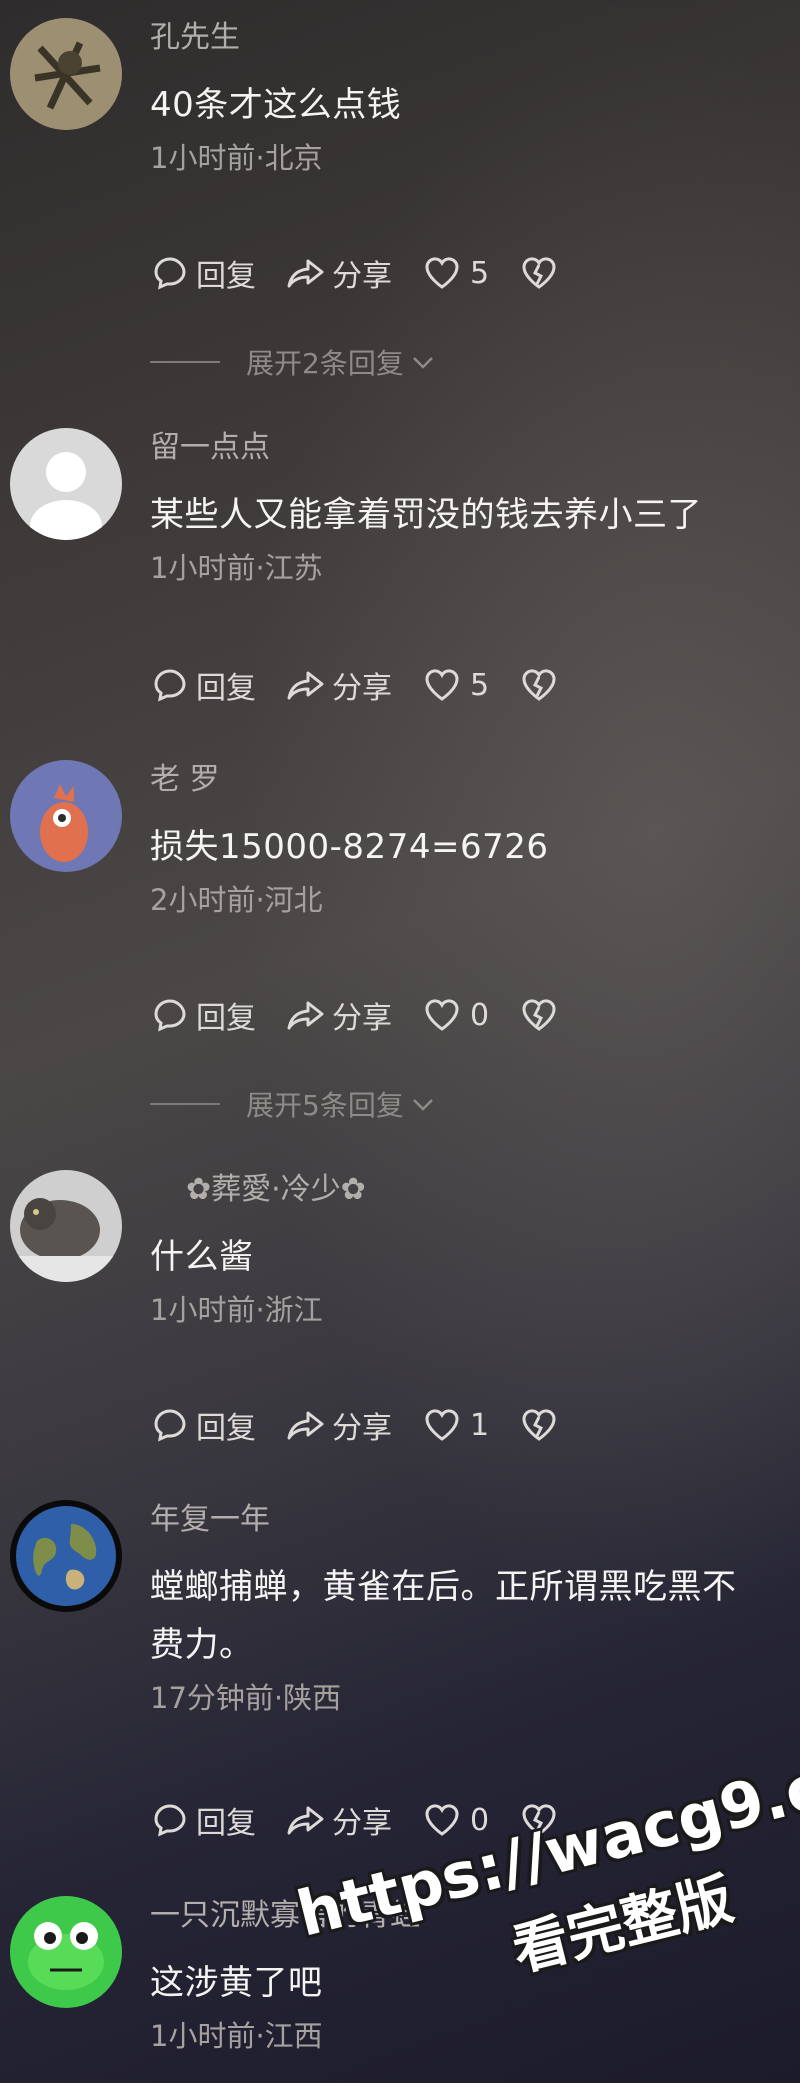 This screenshot has width=800, height=2083. Describe the element at coordinates (236, 900) in the screenshot. I see `comment-meta: 2小时前·河北` at that location.